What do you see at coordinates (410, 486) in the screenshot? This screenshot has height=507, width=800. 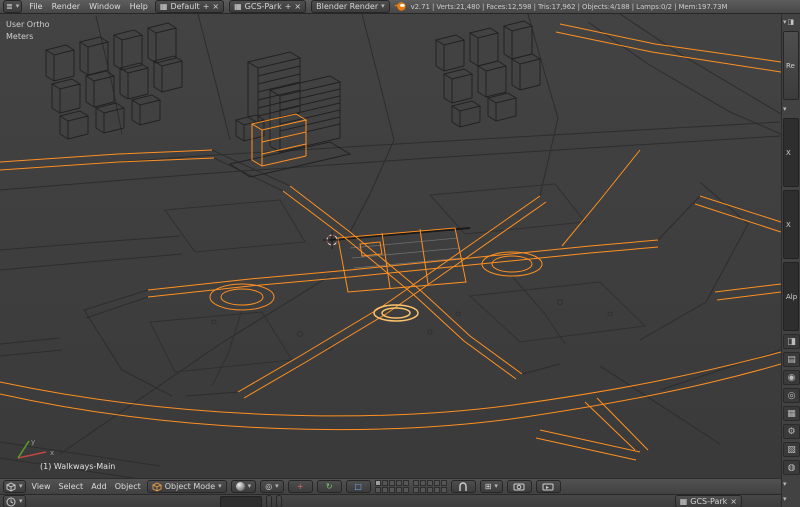 I see `layers-widget` at bounding box center [410, 486].